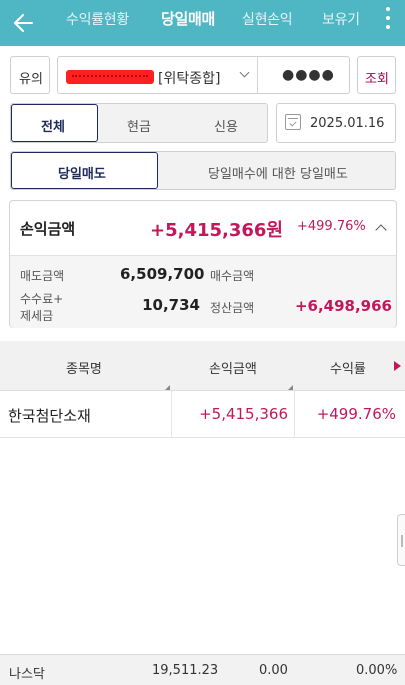  I want to click on date-value: 2025.01.16, so click(347, 123).